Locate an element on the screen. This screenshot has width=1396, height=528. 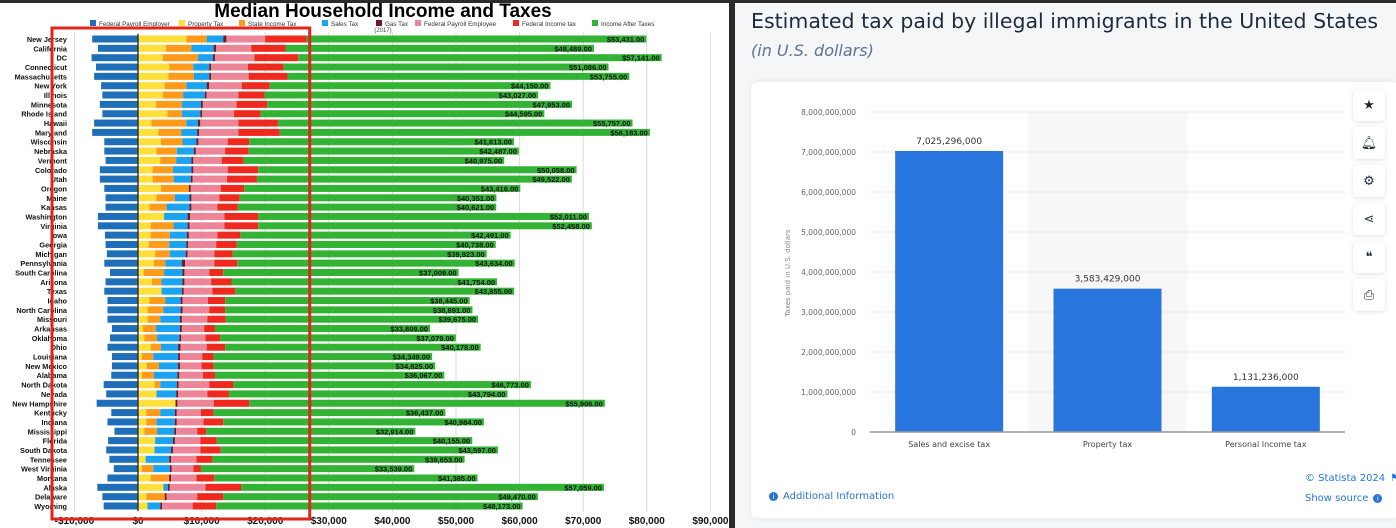
legend-label: Sales Tax is located at coordinates (345, 24).